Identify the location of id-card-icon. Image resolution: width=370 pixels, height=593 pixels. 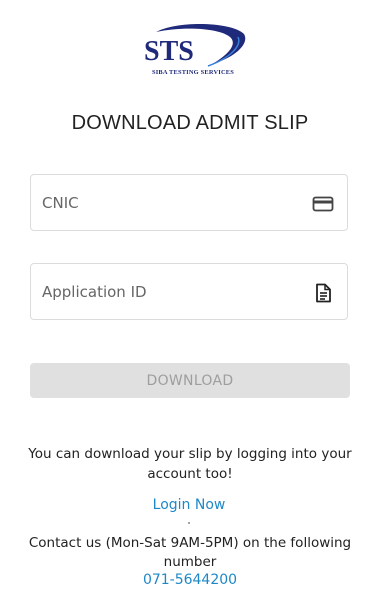
(323, 204).